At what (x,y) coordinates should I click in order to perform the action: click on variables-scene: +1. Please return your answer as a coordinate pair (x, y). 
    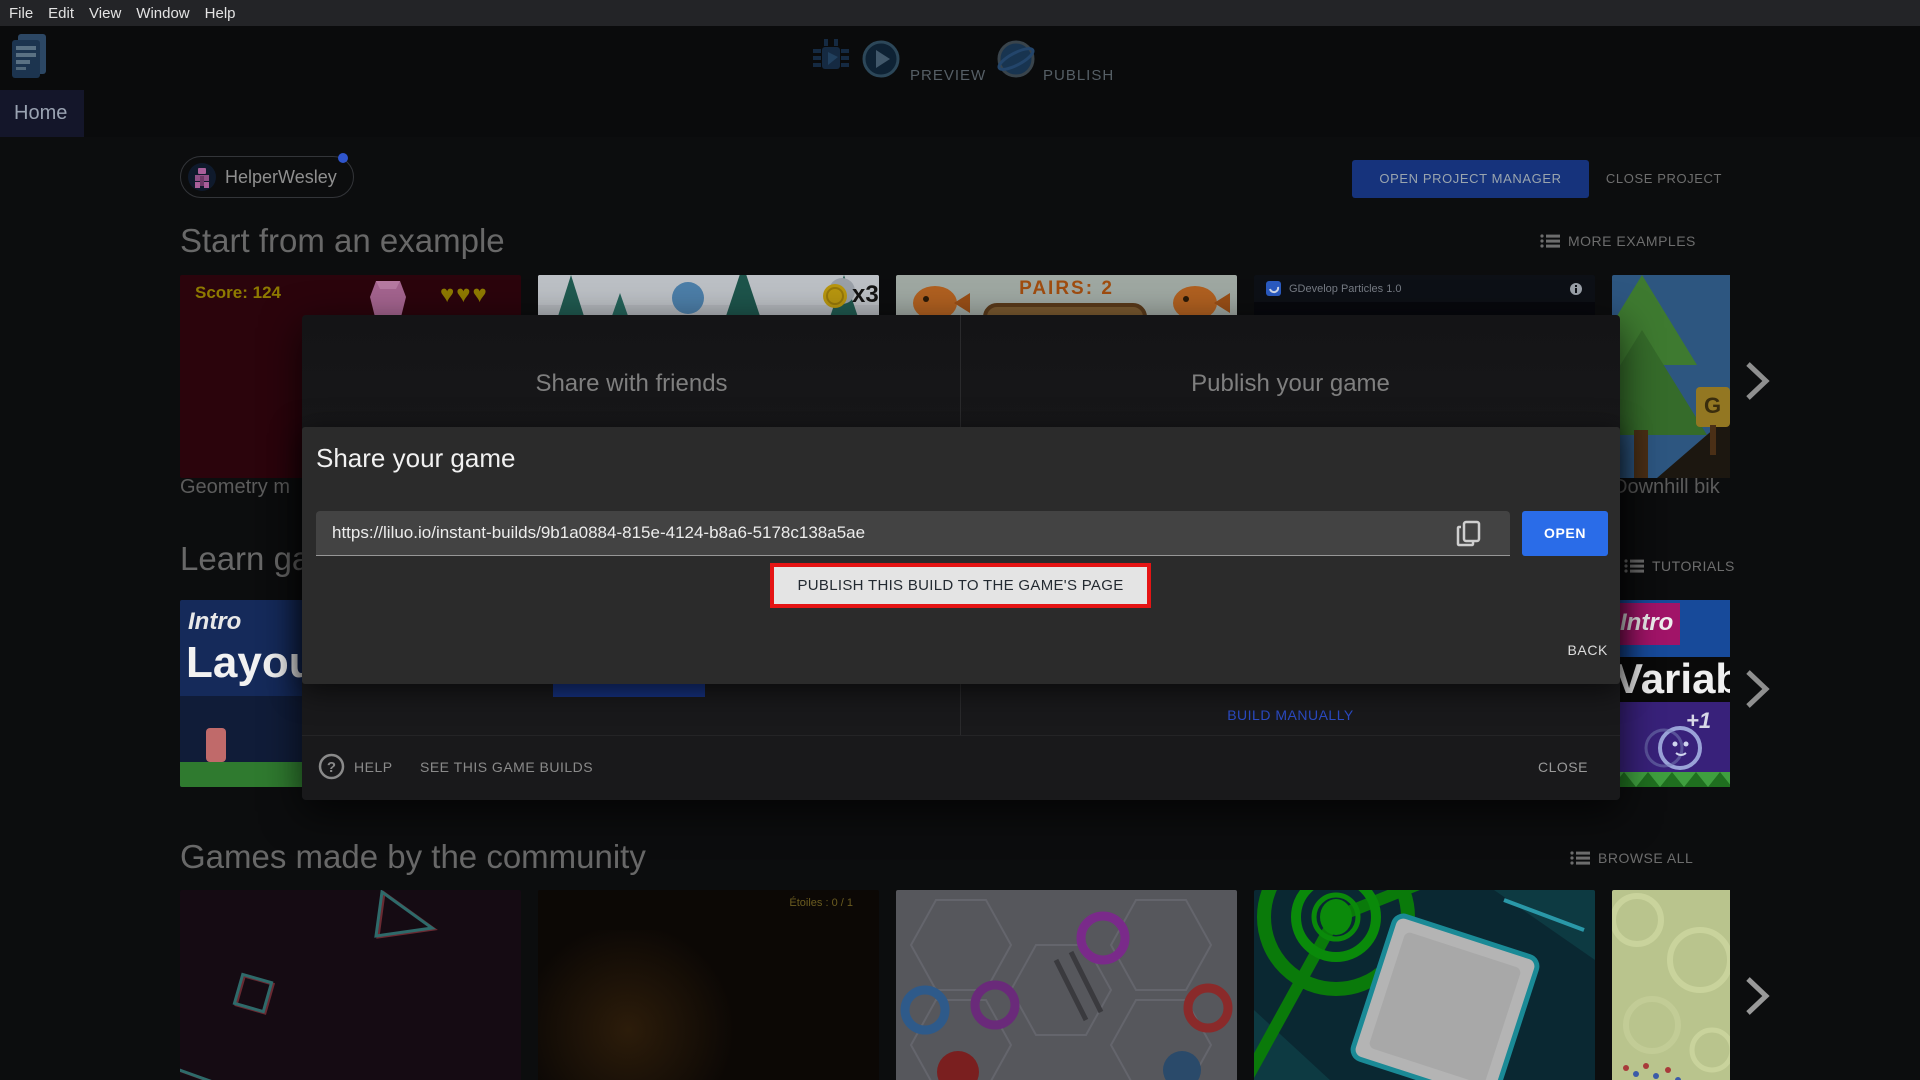
    Looking at the image, I should click on (1671, 737).